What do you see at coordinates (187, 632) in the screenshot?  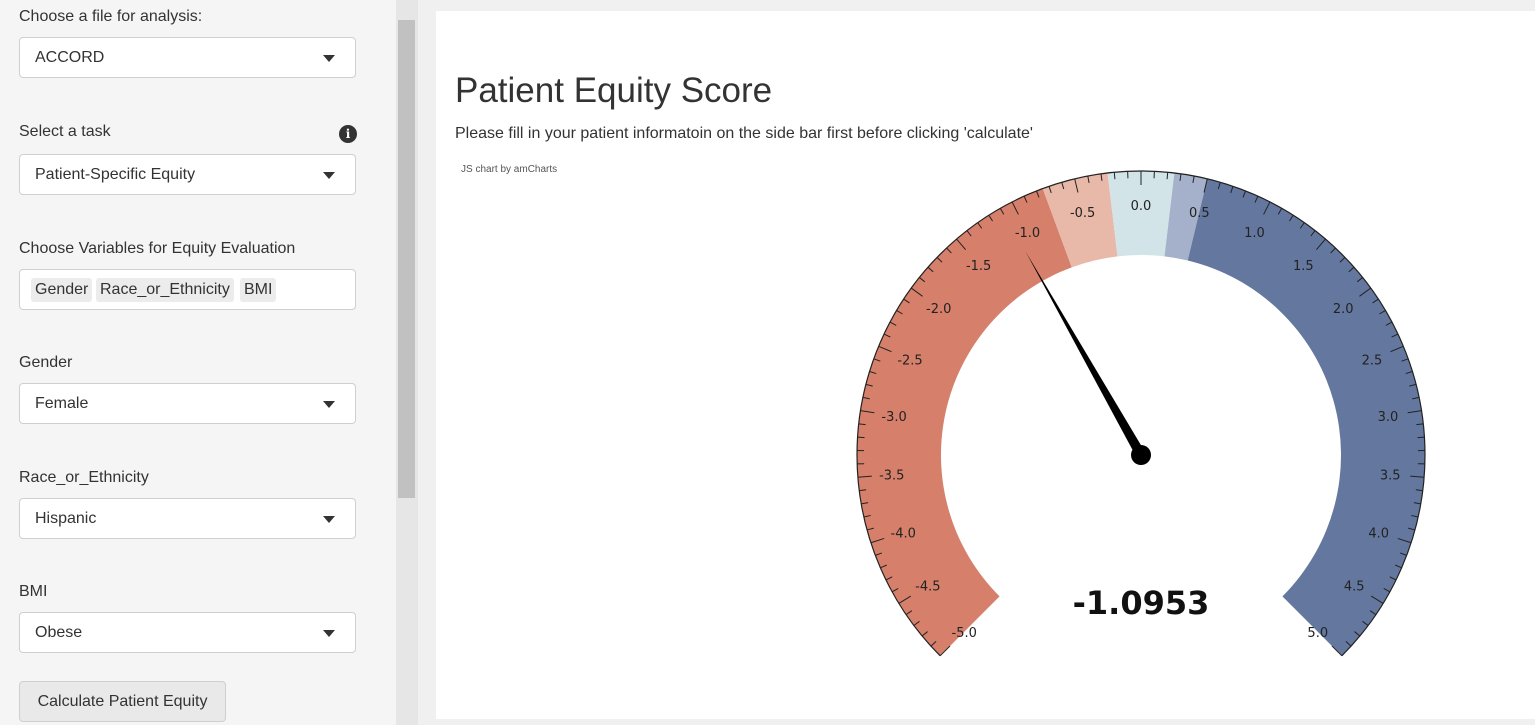 I see `bmi-select: Obese` at bounding box center [187, 632].